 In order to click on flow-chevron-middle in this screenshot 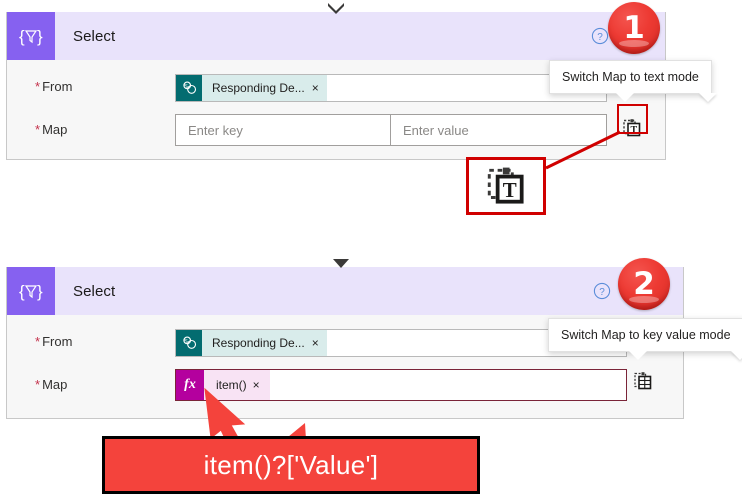, I will do `click(341, 265)`.